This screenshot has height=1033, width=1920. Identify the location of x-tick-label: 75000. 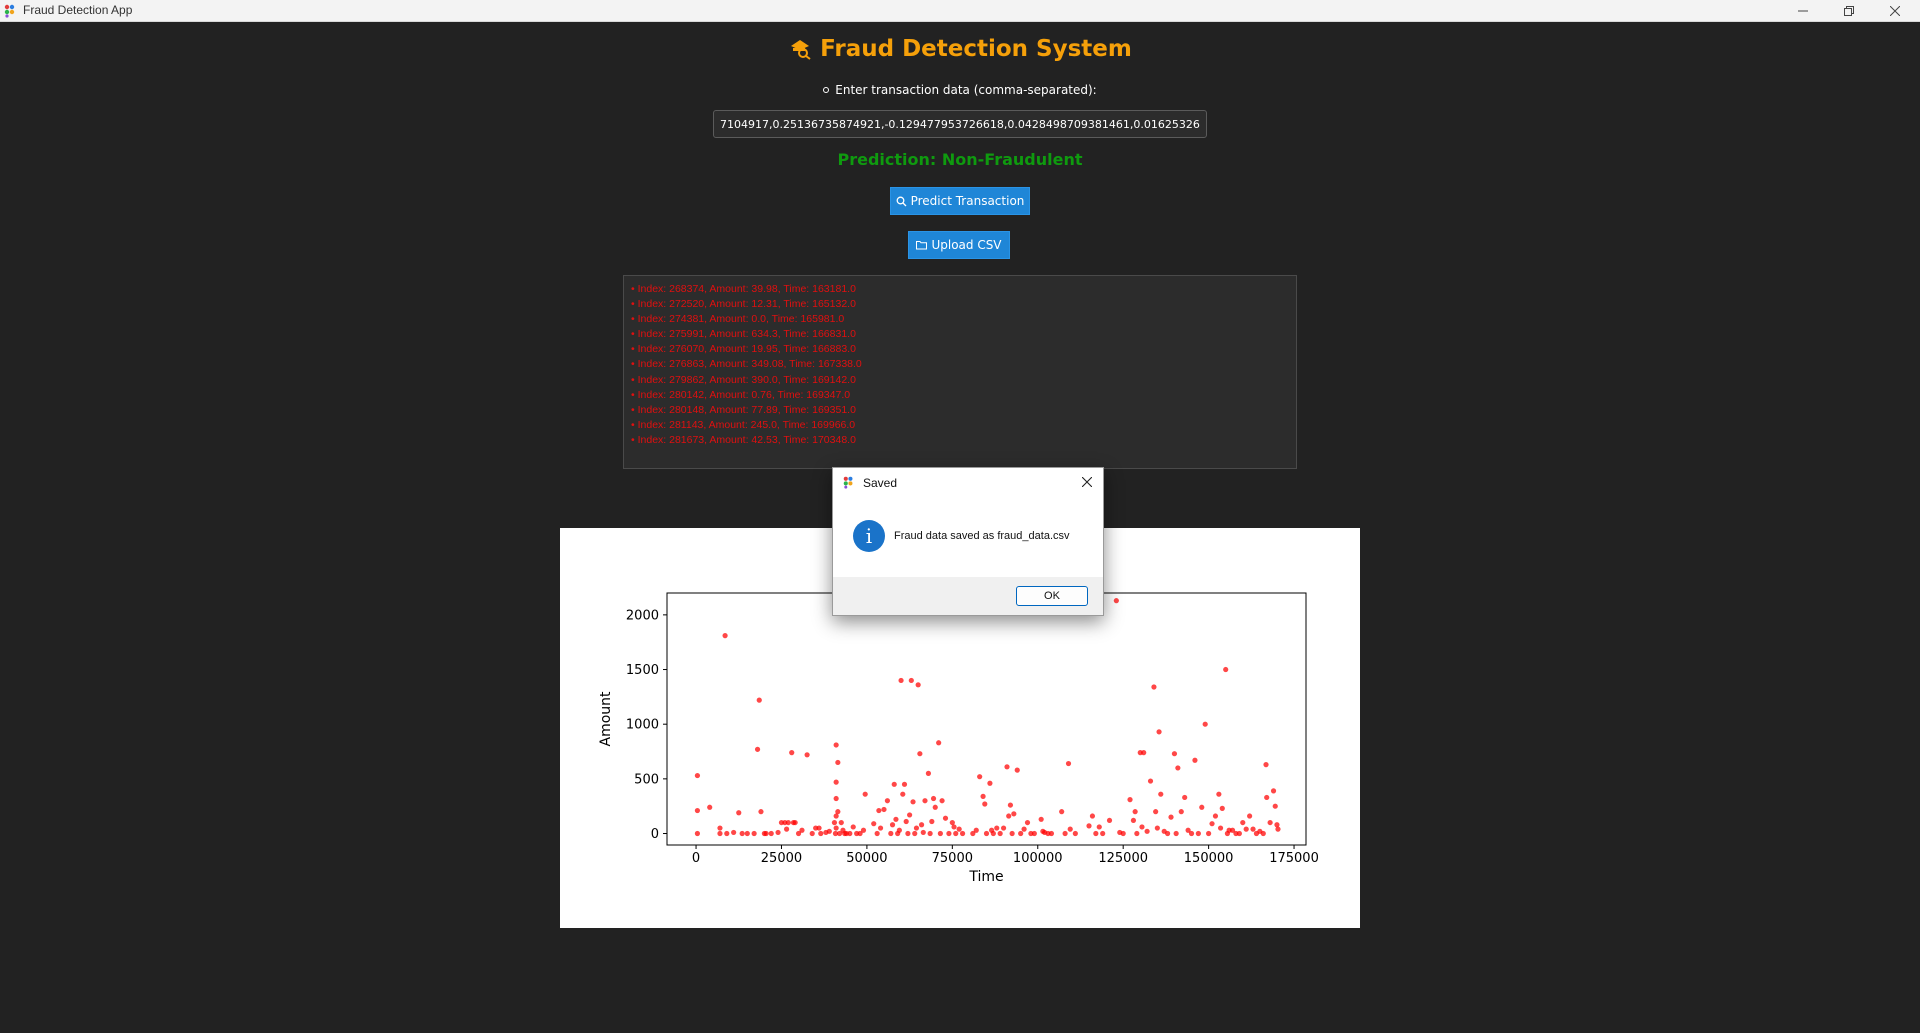
(952, 858).